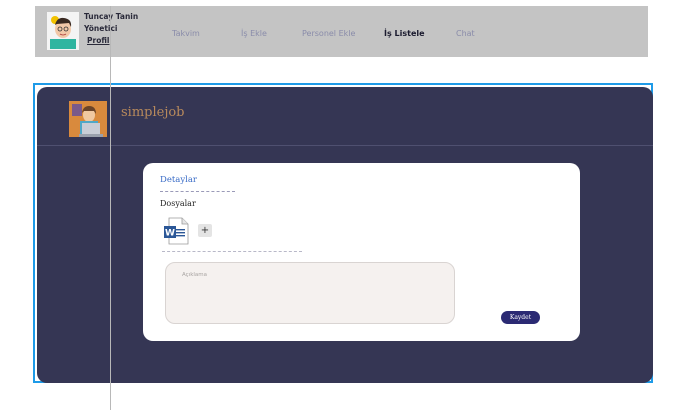 Image resolution: width=689 pixels, height=410 pixels. Describe the element at coordinates (111, 16) in the screenshot. I see `user-name: Tuncay Tanin` at that location.